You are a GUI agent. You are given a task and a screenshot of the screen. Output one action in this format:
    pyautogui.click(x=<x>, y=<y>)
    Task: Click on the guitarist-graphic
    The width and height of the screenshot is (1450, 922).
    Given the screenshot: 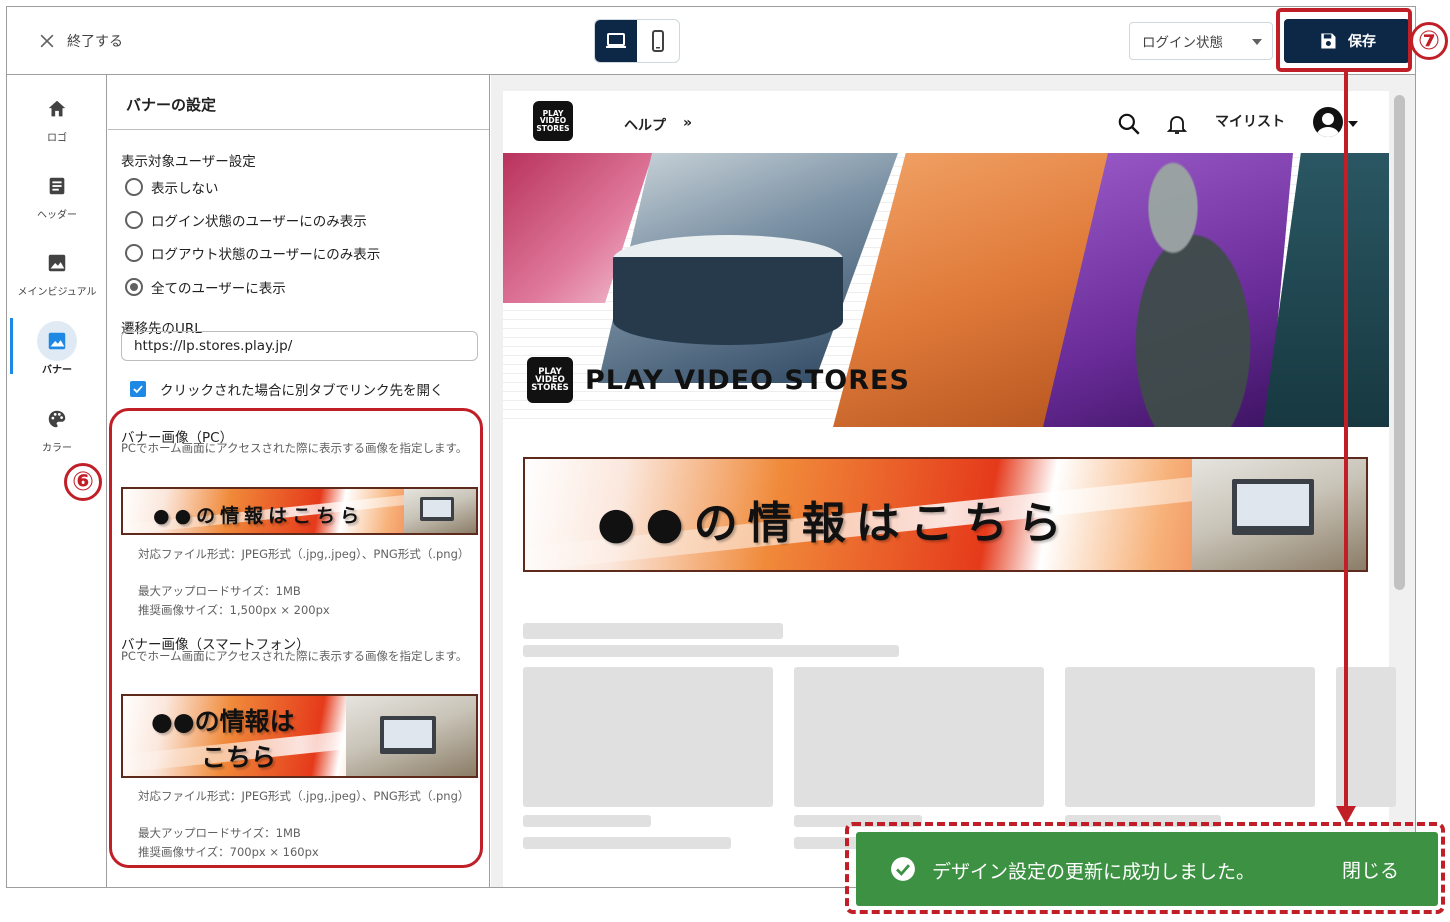 What is the action you would take?
    pyautogui.click(x=1193, y=290)
    